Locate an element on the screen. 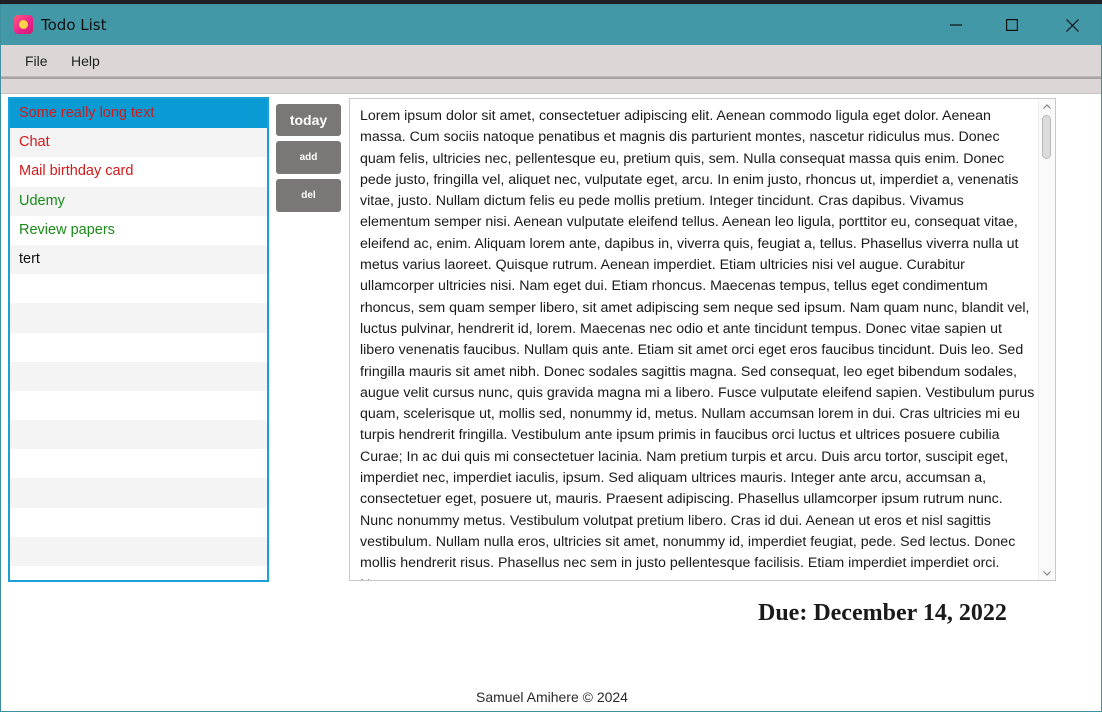 The width and height of the screenshot is (1102, 712). todo-list-item-selected: Some really long text is located at coordinates (138, 114).